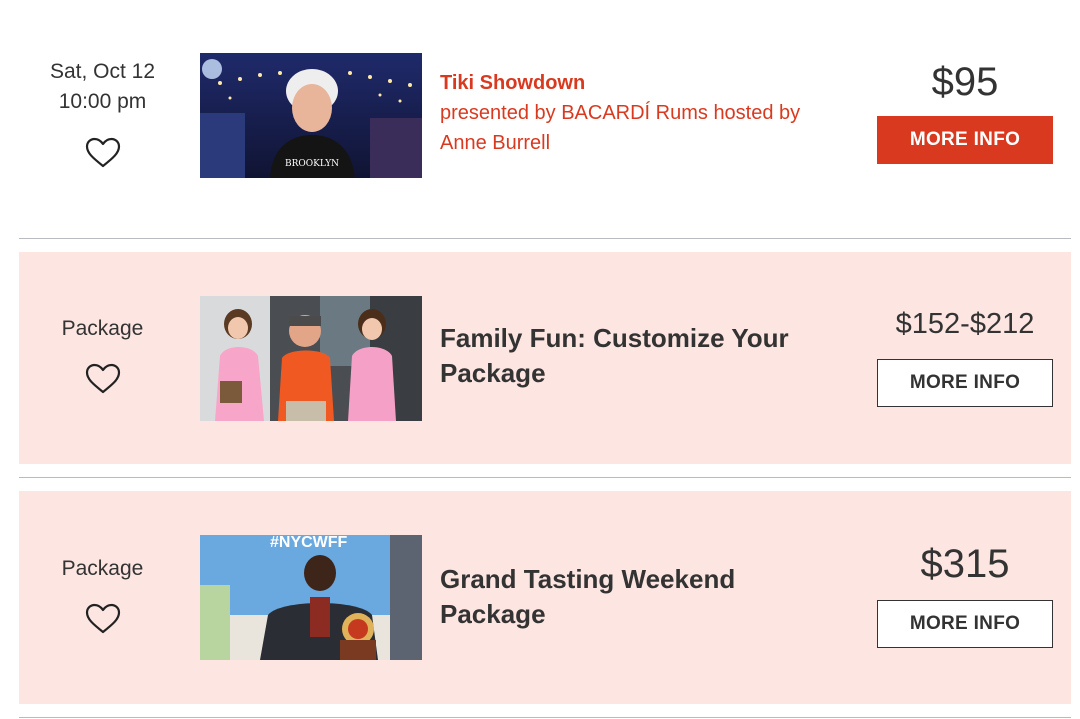  Describe the element at coordinates (495, 143) in the screenshot. I see `event-subtitle-host: Anne Burrell` at that location.